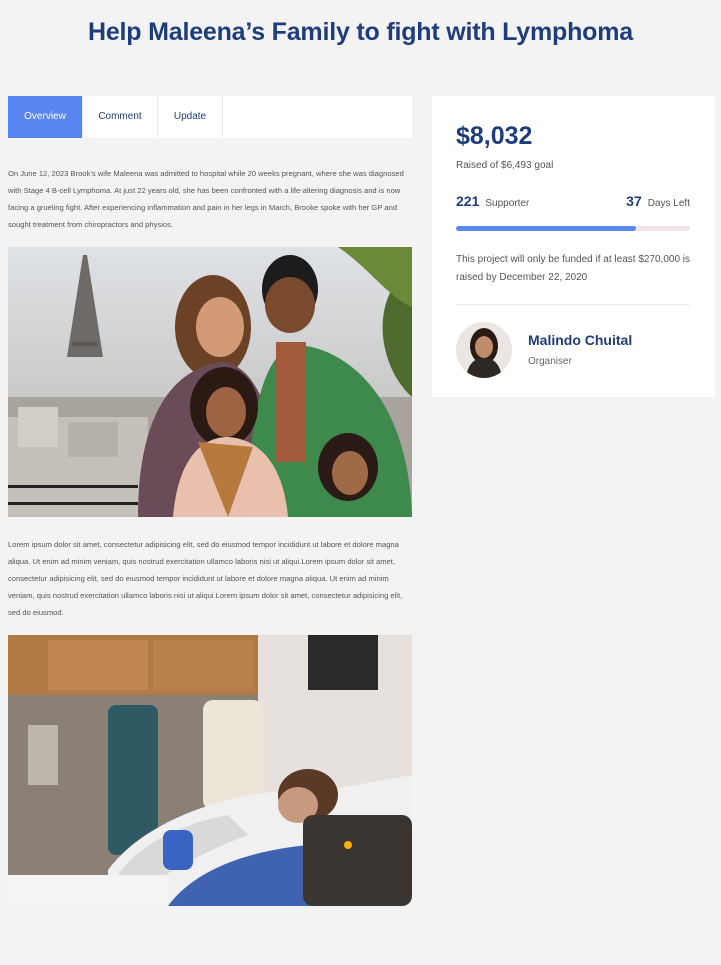  Describe the element at coordinates (120, 117) in the screenshot. I see `tab-comment: Comment` at that location.